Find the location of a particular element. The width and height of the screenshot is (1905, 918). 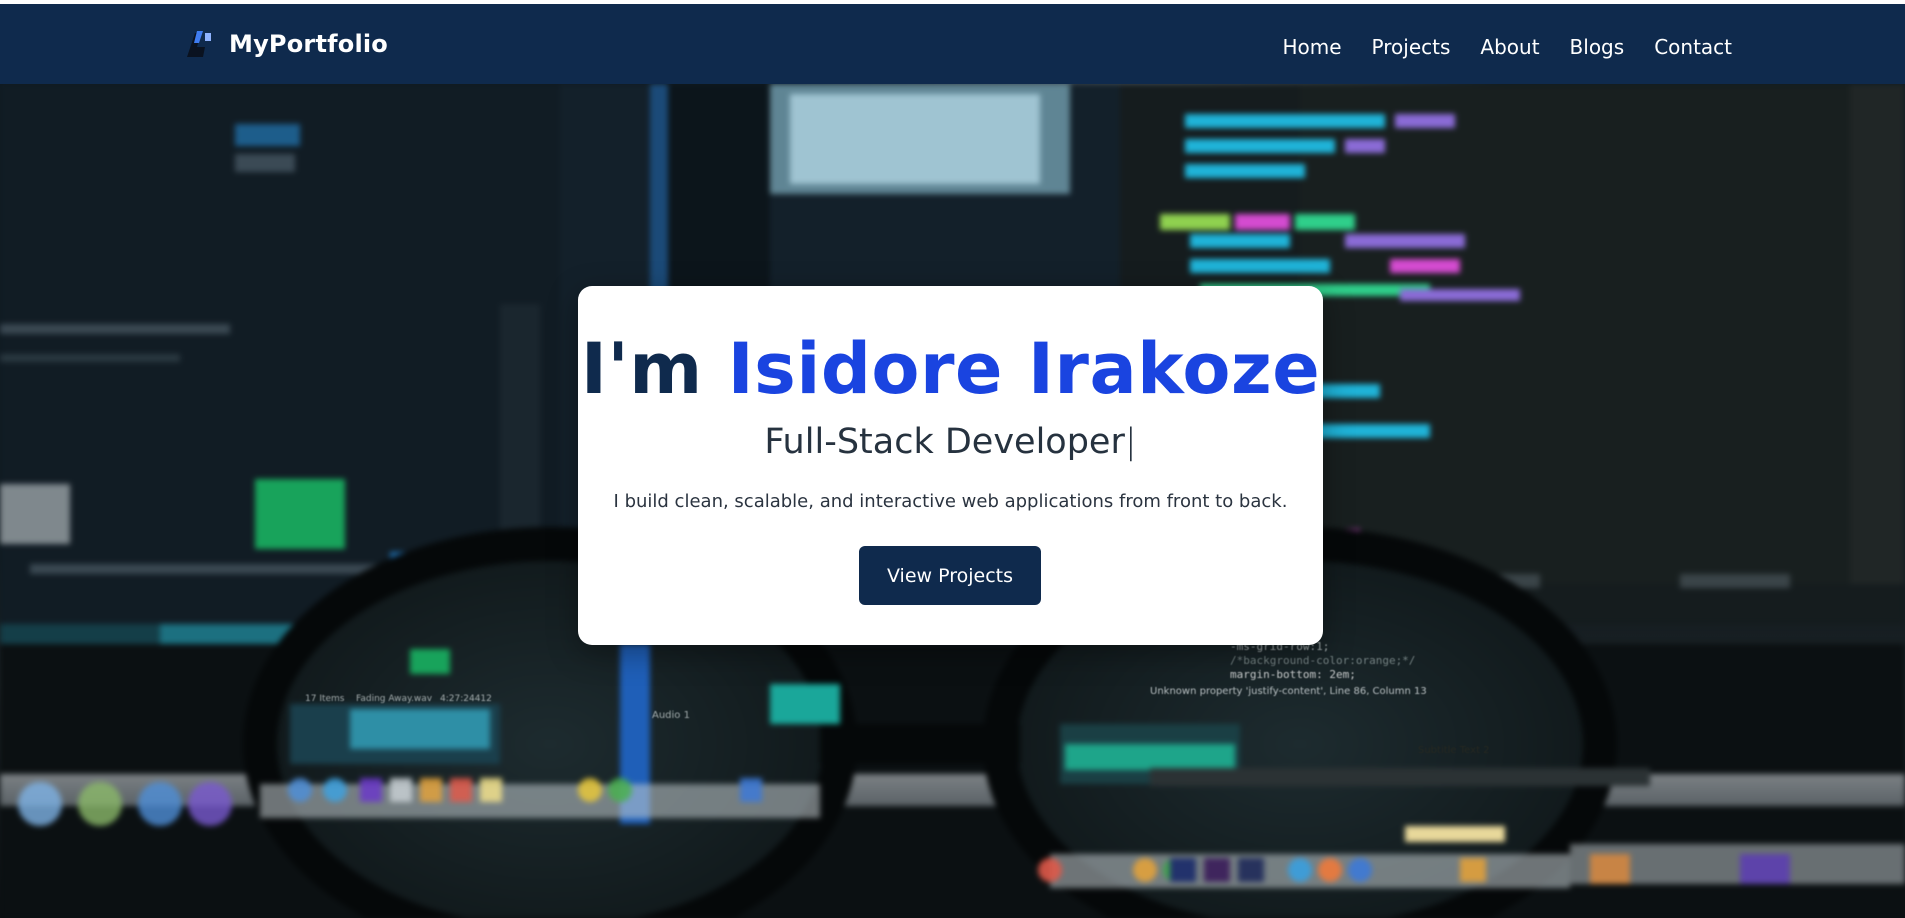

brand: MyPortfolio is located at coordinates (285, 44).